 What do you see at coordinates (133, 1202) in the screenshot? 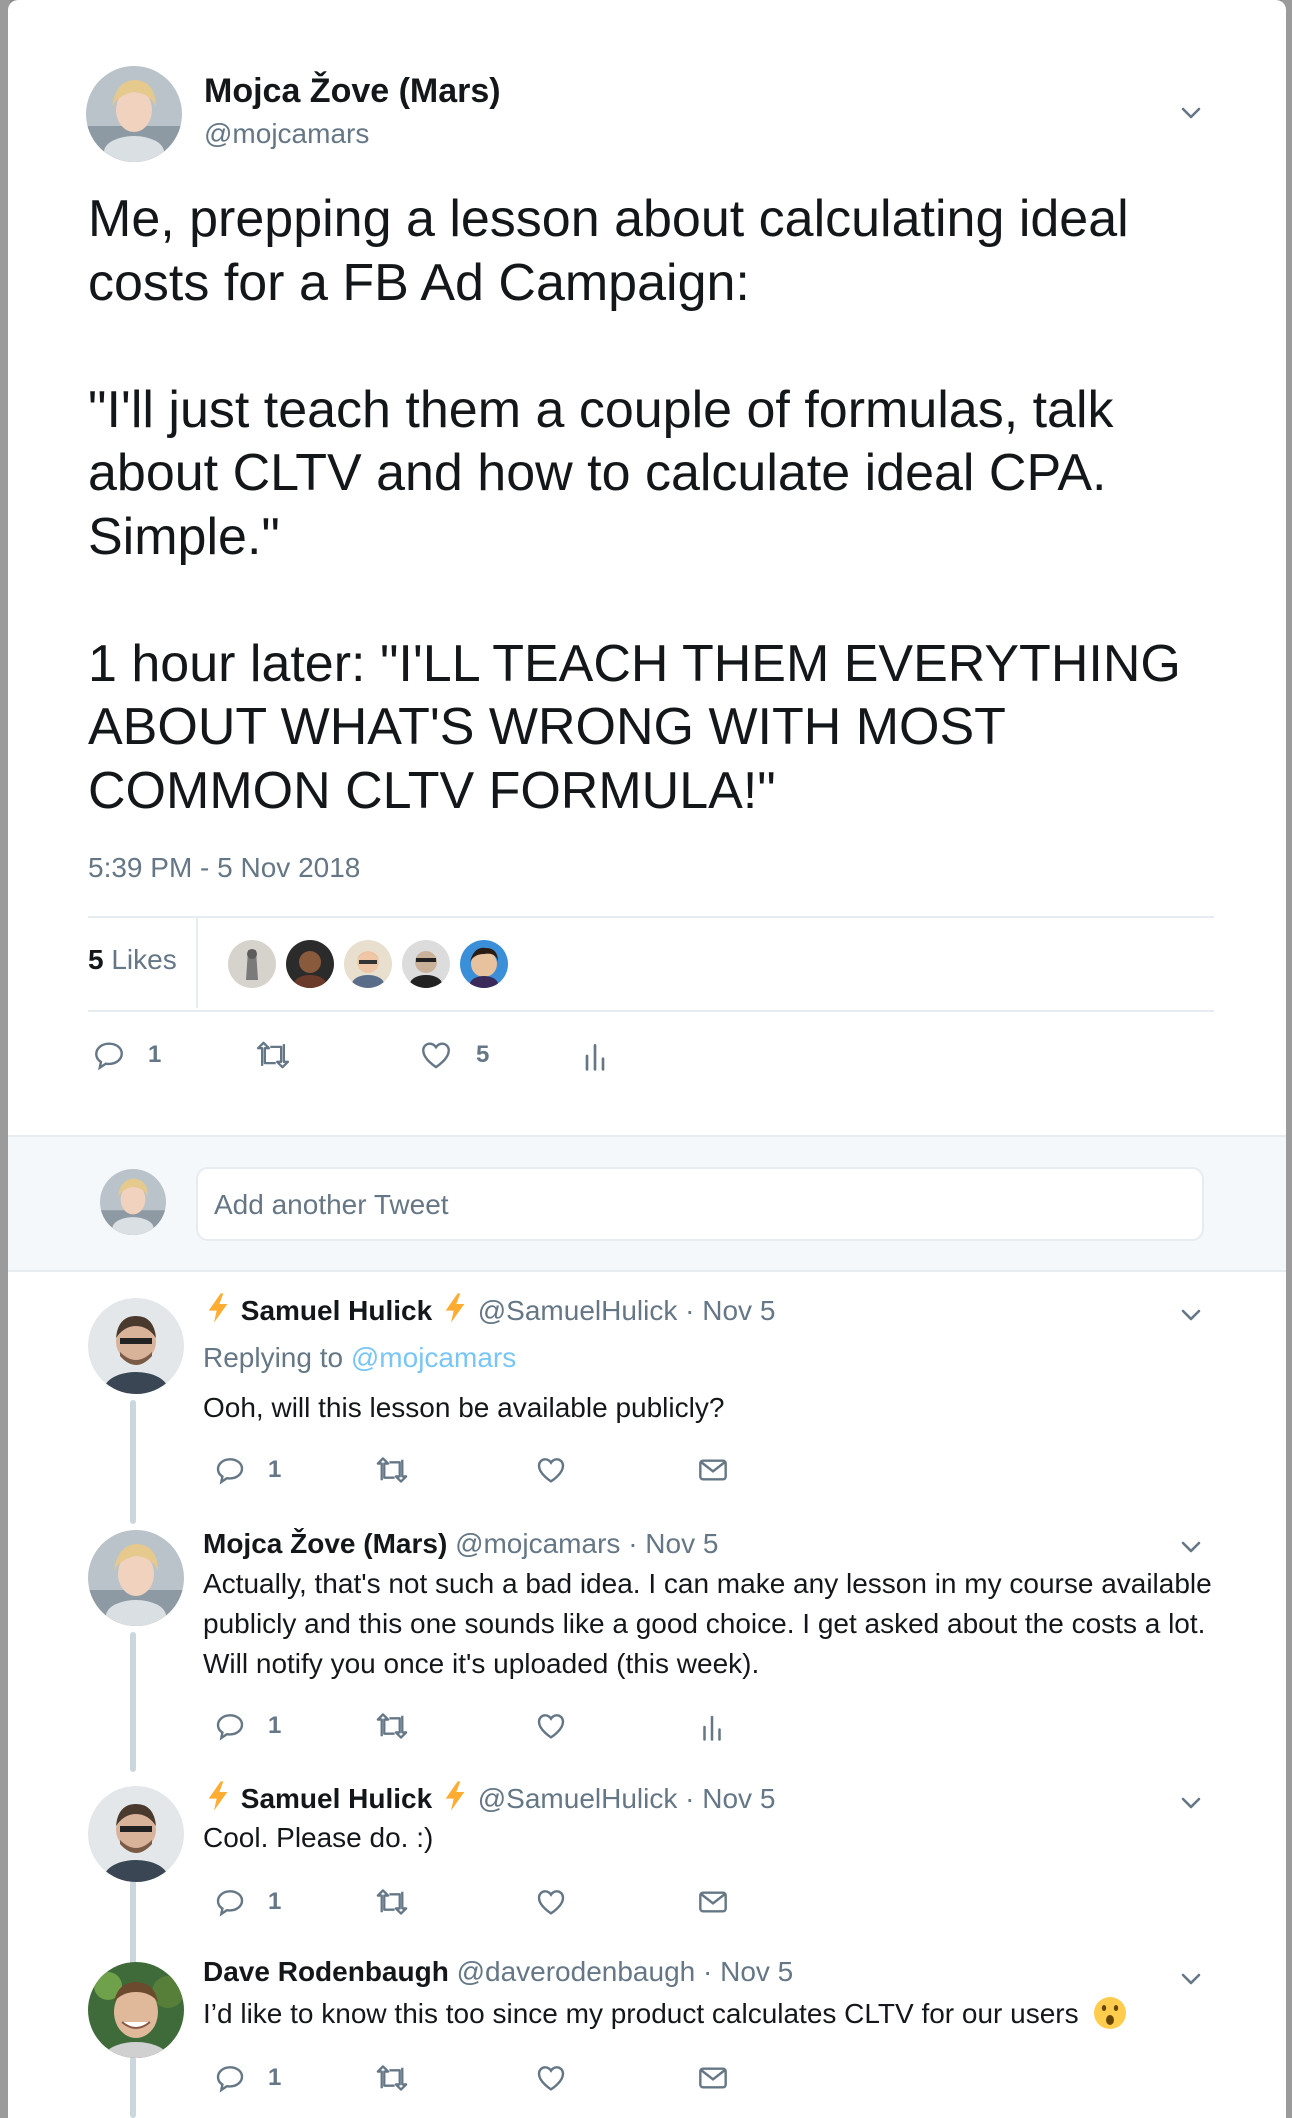
I see `current-user-avatar` at bounding box center [133, 1202].